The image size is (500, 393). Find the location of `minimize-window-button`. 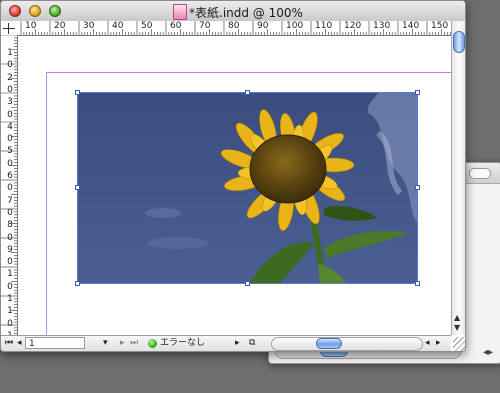

minimize-window-button is located at coordinates (35, 11).